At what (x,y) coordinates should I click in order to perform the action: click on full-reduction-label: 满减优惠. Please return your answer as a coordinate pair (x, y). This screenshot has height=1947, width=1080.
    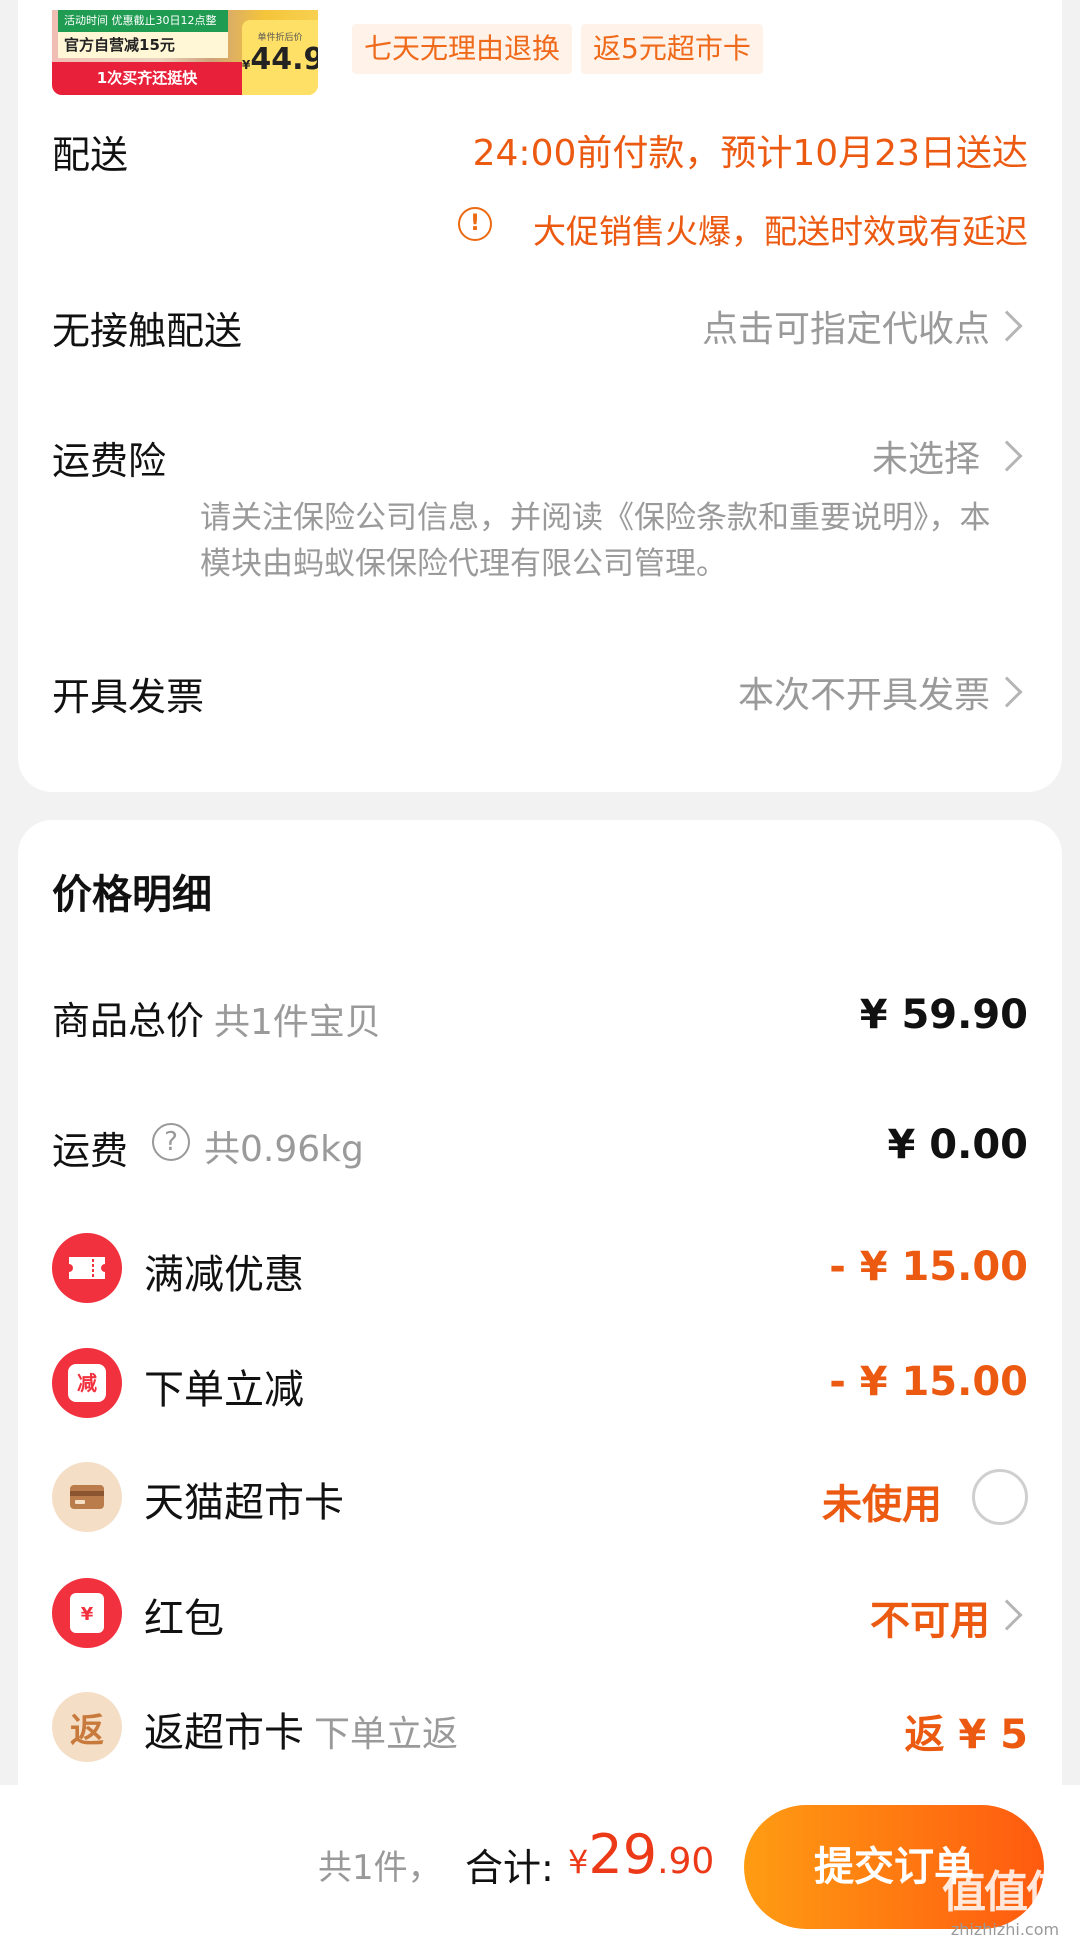
    Looking at the image, I should click on (224, 1275).